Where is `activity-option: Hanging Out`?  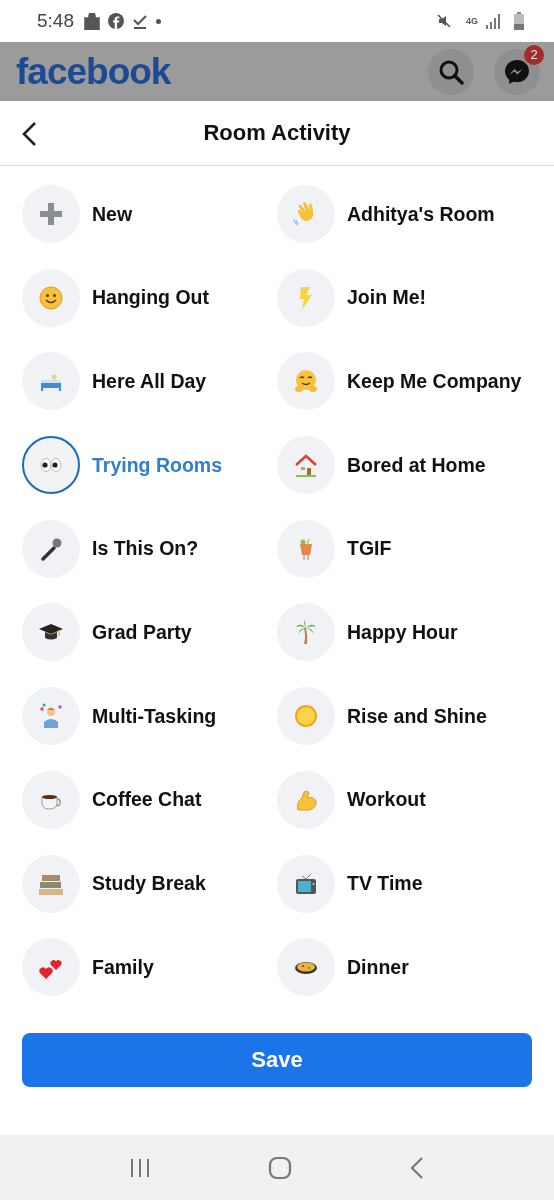
activity-option: Hanging Out is located at coordinates (115, 297).